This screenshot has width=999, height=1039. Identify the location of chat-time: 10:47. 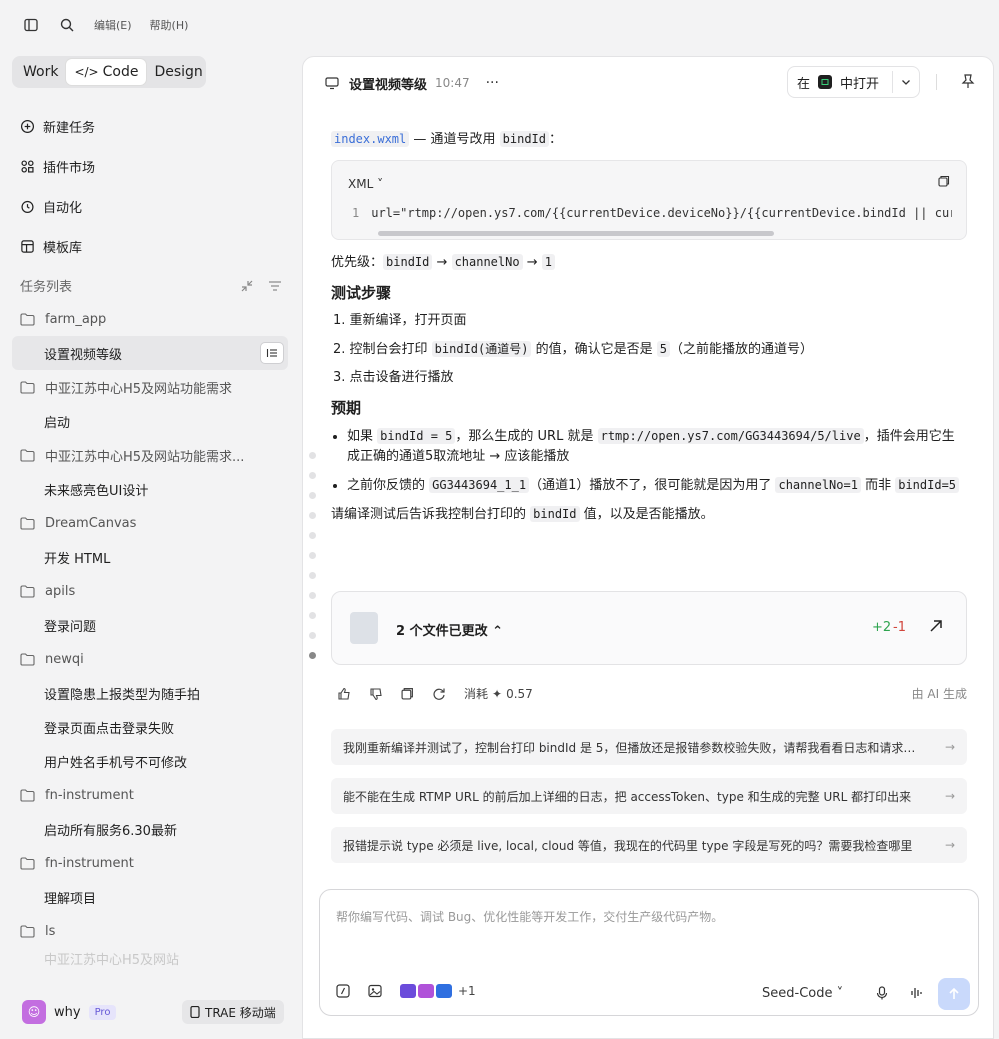
(452, 83).